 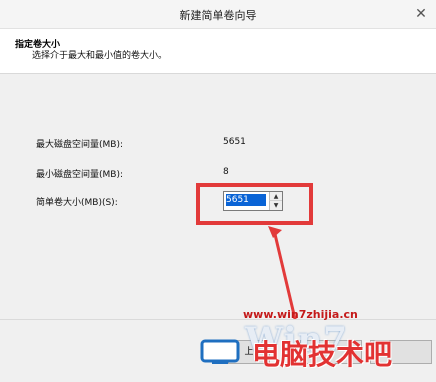 I want to click on tv-logo-icon, so click(x=220, y=351).